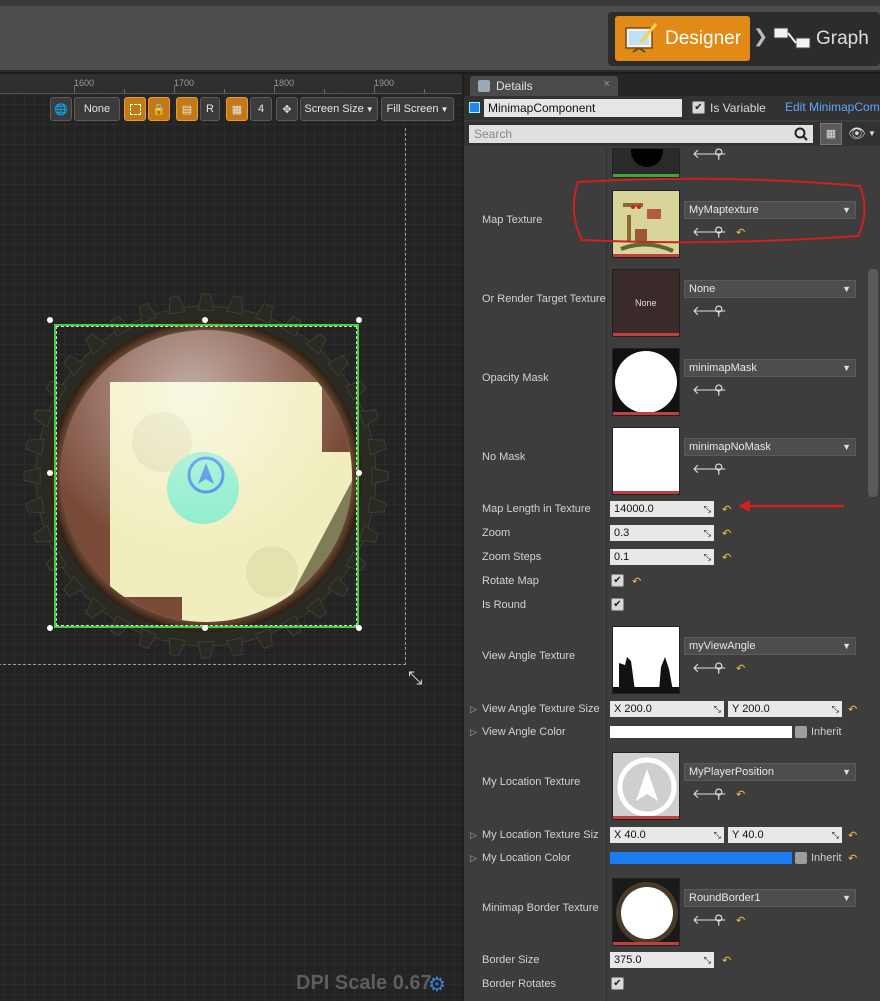 The height and width of the screenshot is (1001, 880). I want to click on bounds-toggle, so click(135, 109).